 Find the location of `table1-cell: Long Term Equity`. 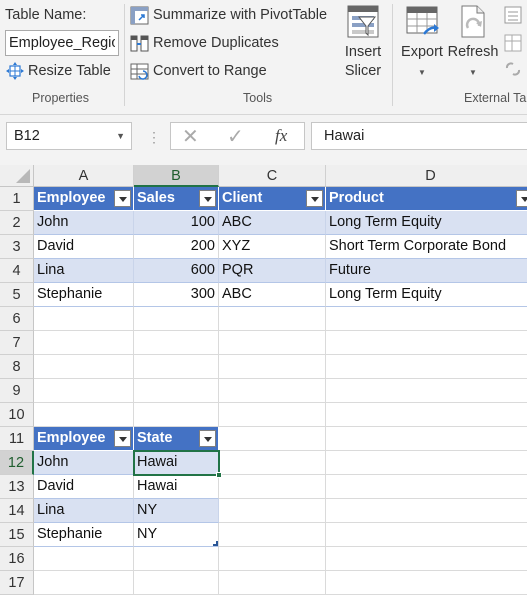

table1-cell: Long Term Equity is located at coordinates (426, 223).